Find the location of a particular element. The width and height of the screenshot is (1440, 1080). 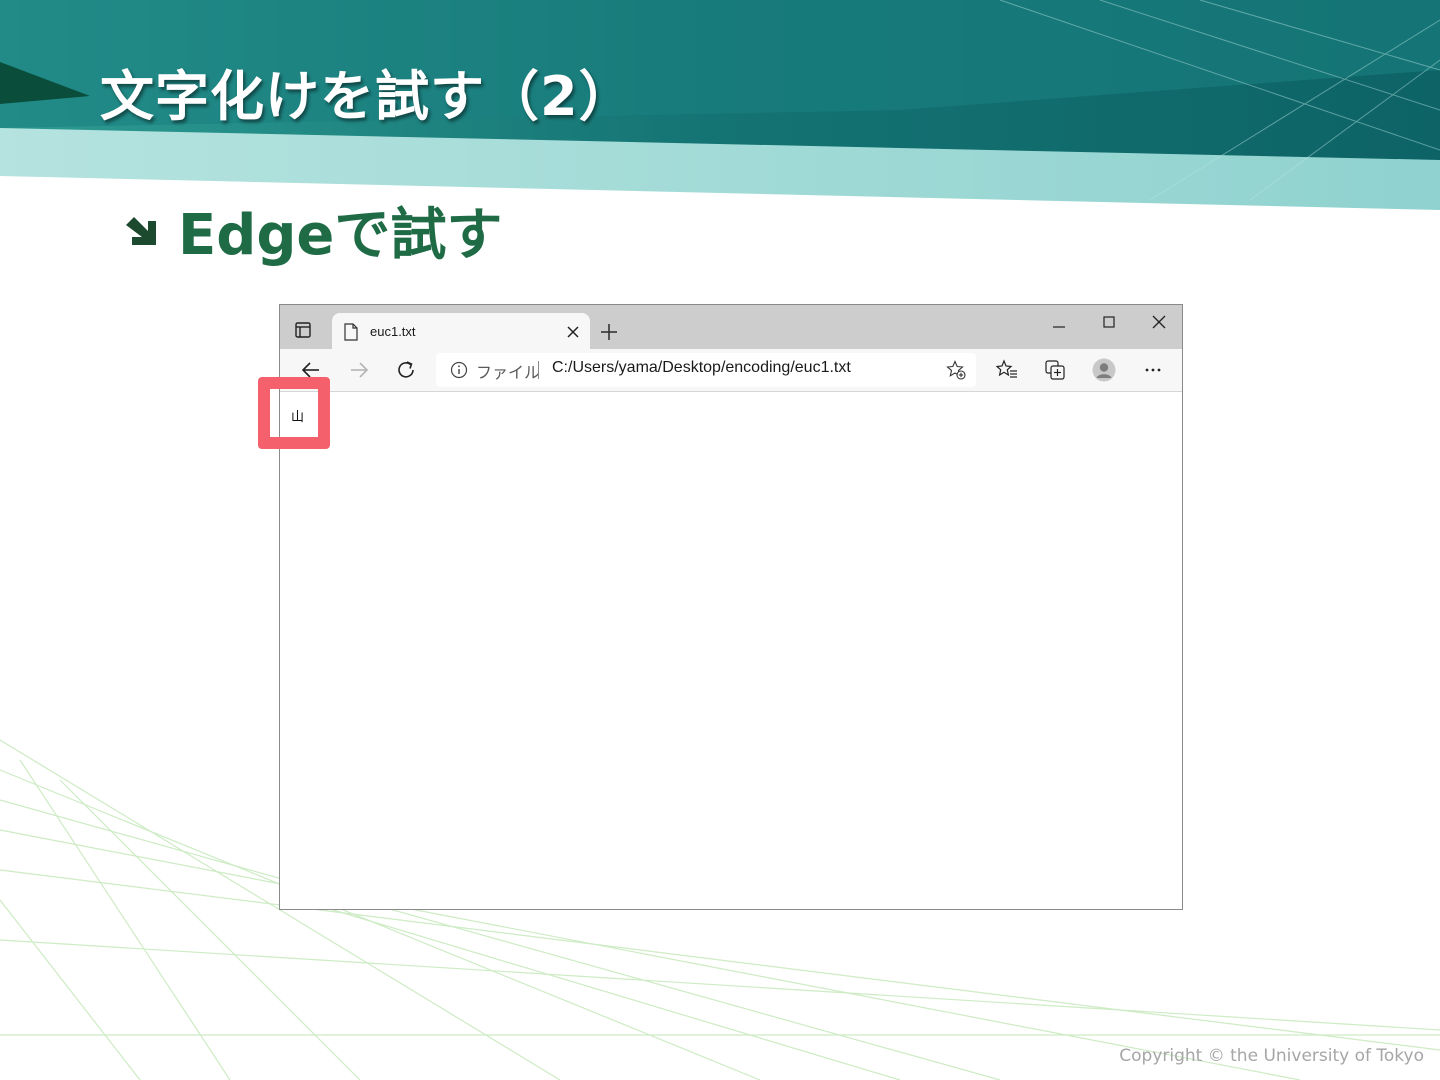

close-tab-icon is located at coordinates (573, 332).